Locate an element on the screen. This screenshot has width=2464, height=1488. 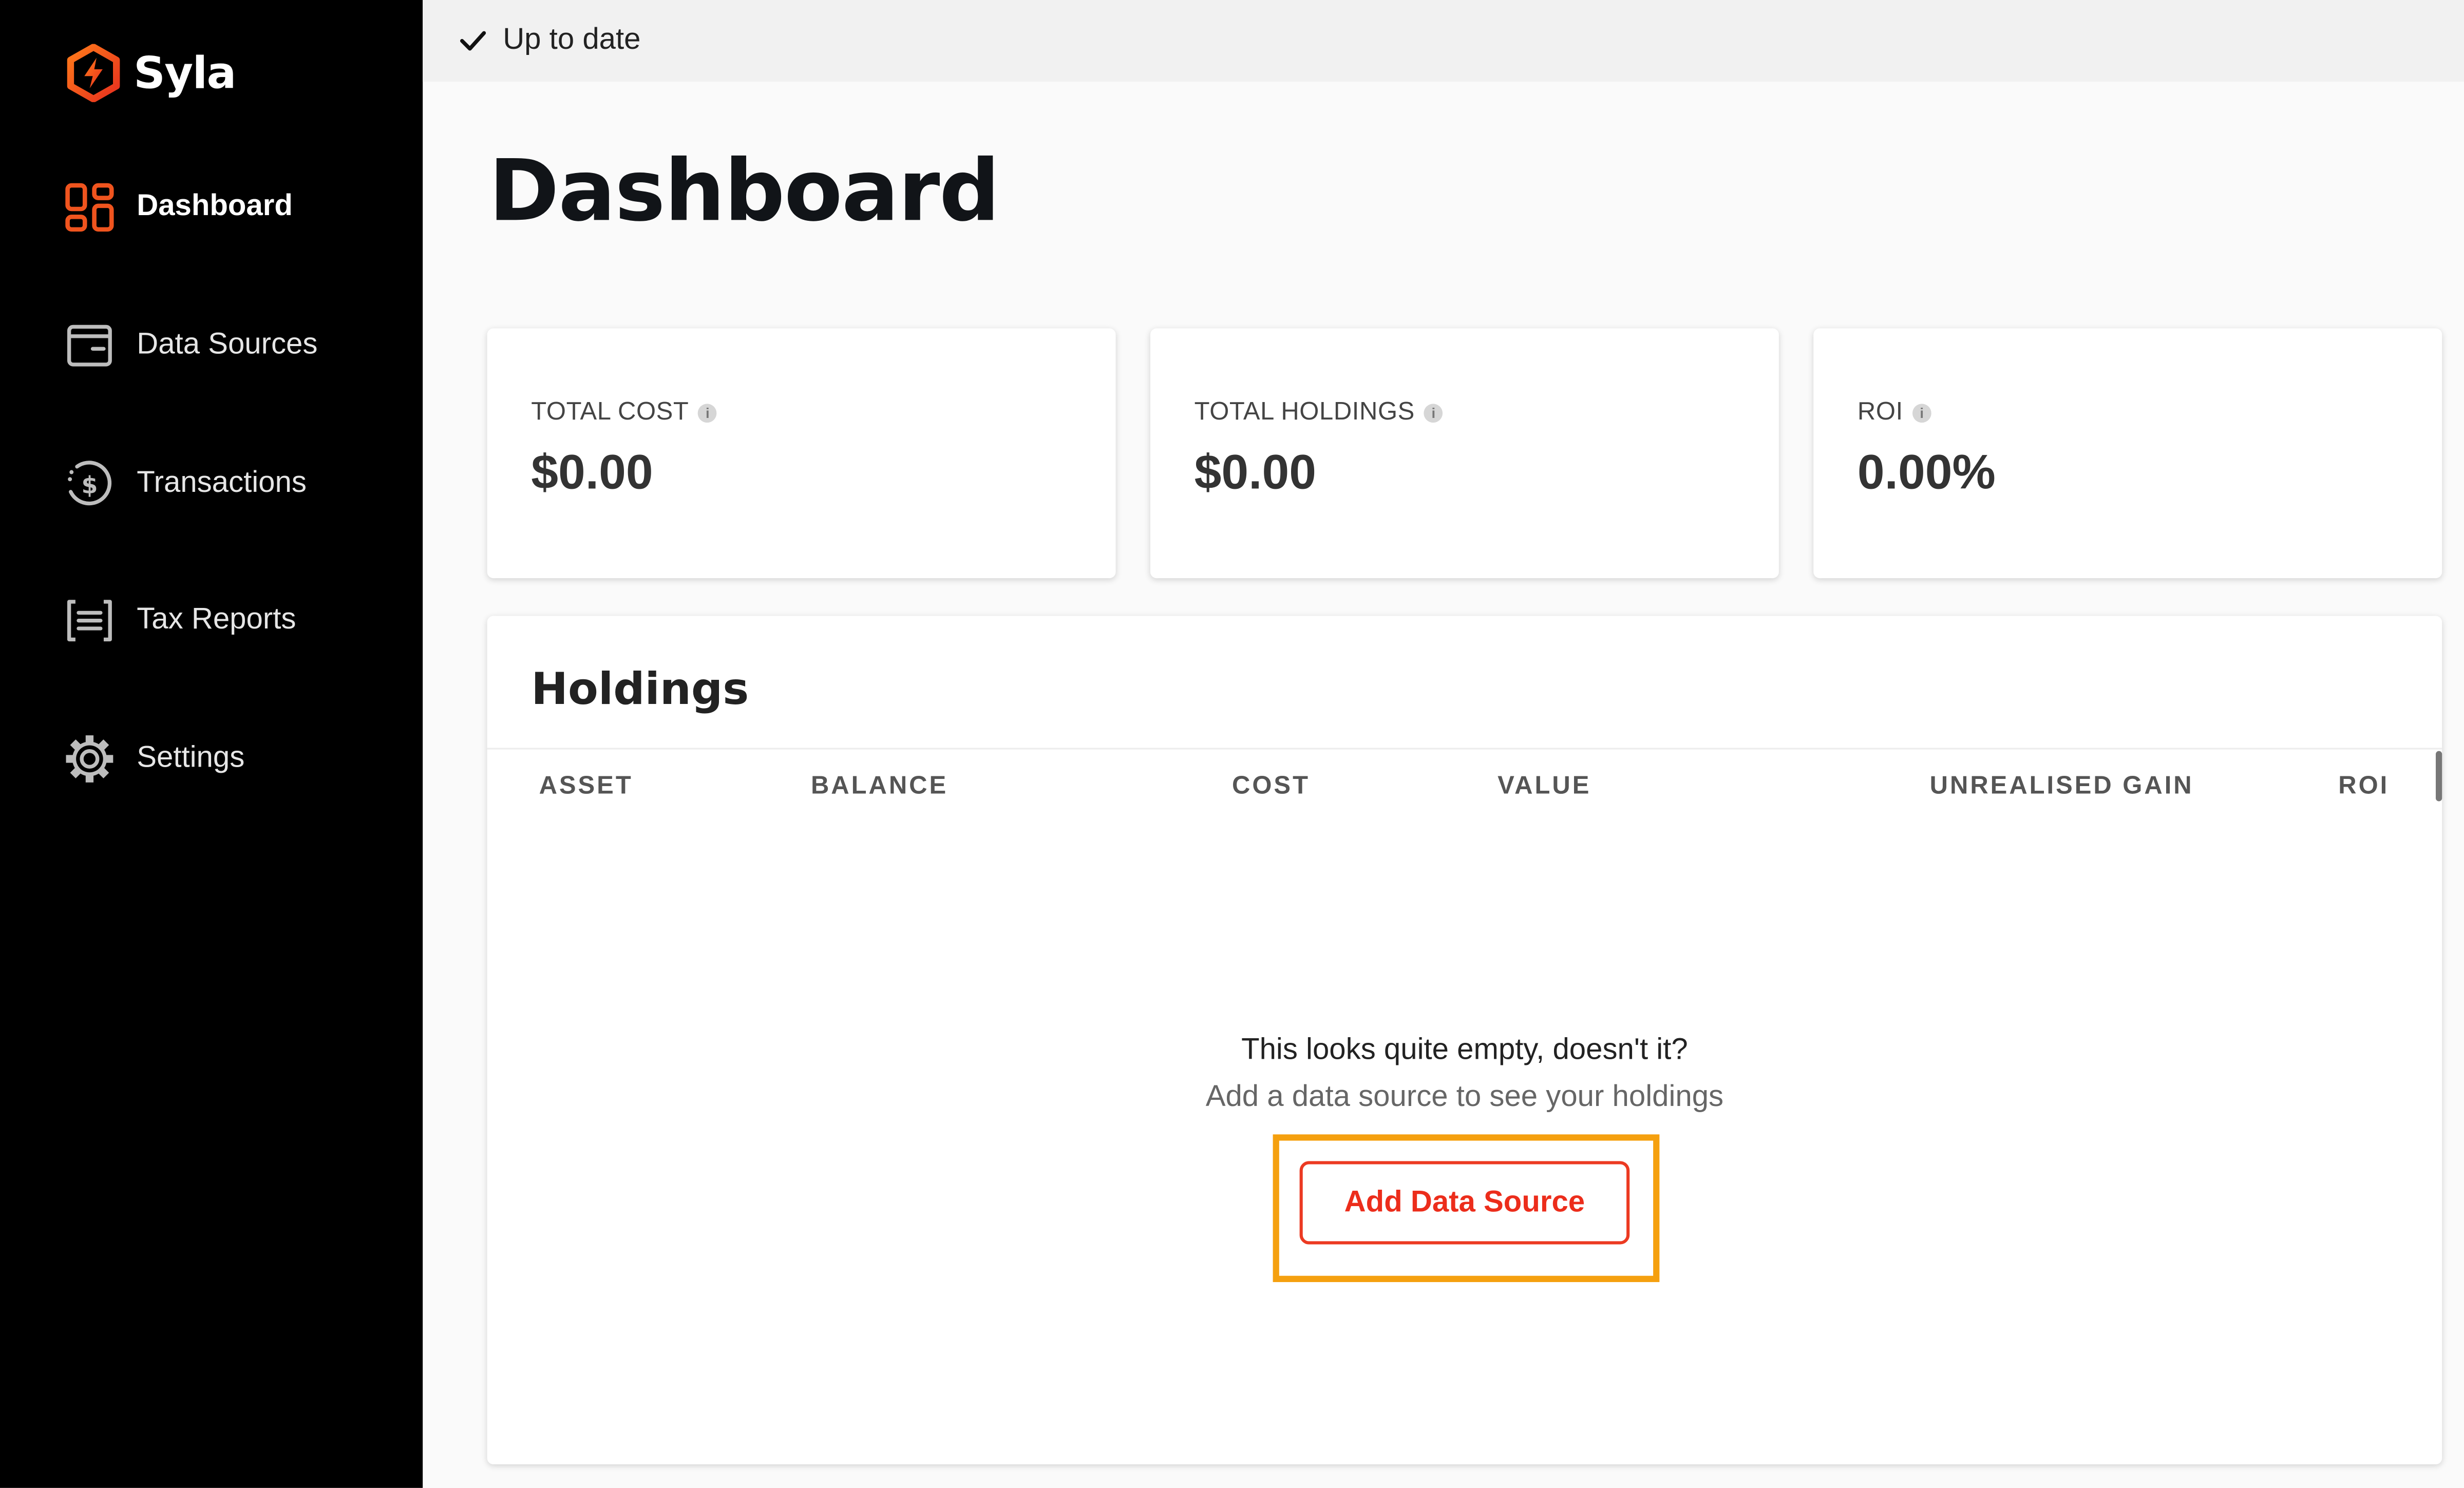
app-name: Syla is located at coordinates (185, 72).